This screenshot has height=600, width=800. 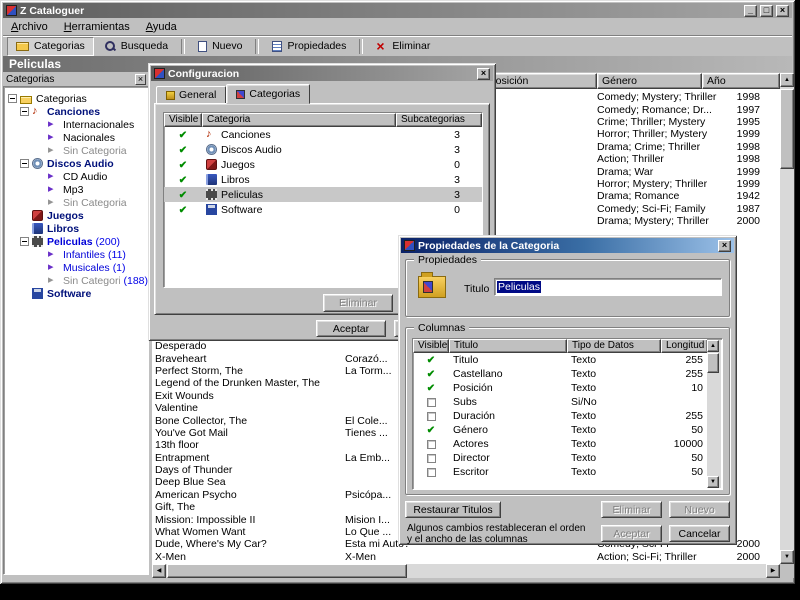 What do you see at coordinates (567, 472) in the screenshot?
I see `column-row: Escritor Texto 50` at bounding box center [567, 472].